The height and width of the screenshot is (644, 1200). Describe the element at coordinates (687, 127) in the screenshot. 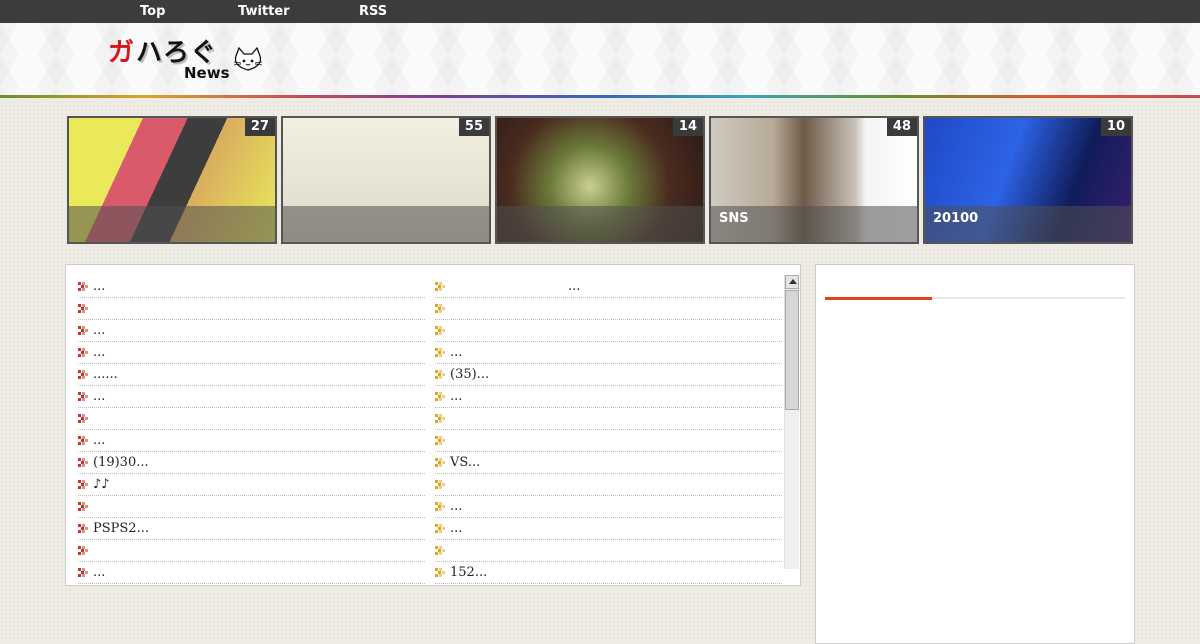

I see `feature-count-badge: 14` at that location.